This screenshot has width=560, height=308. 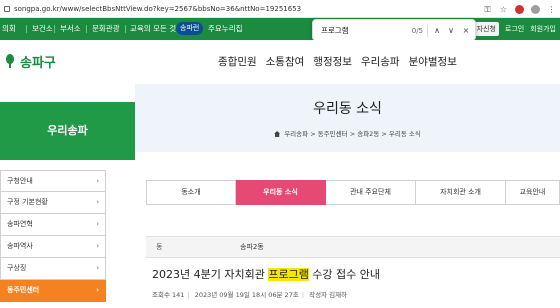 What do you see at coordinates (437, 31) in the screenshot?
I see `chevron-up-icon: ∧` at bounding box center [437, 31].